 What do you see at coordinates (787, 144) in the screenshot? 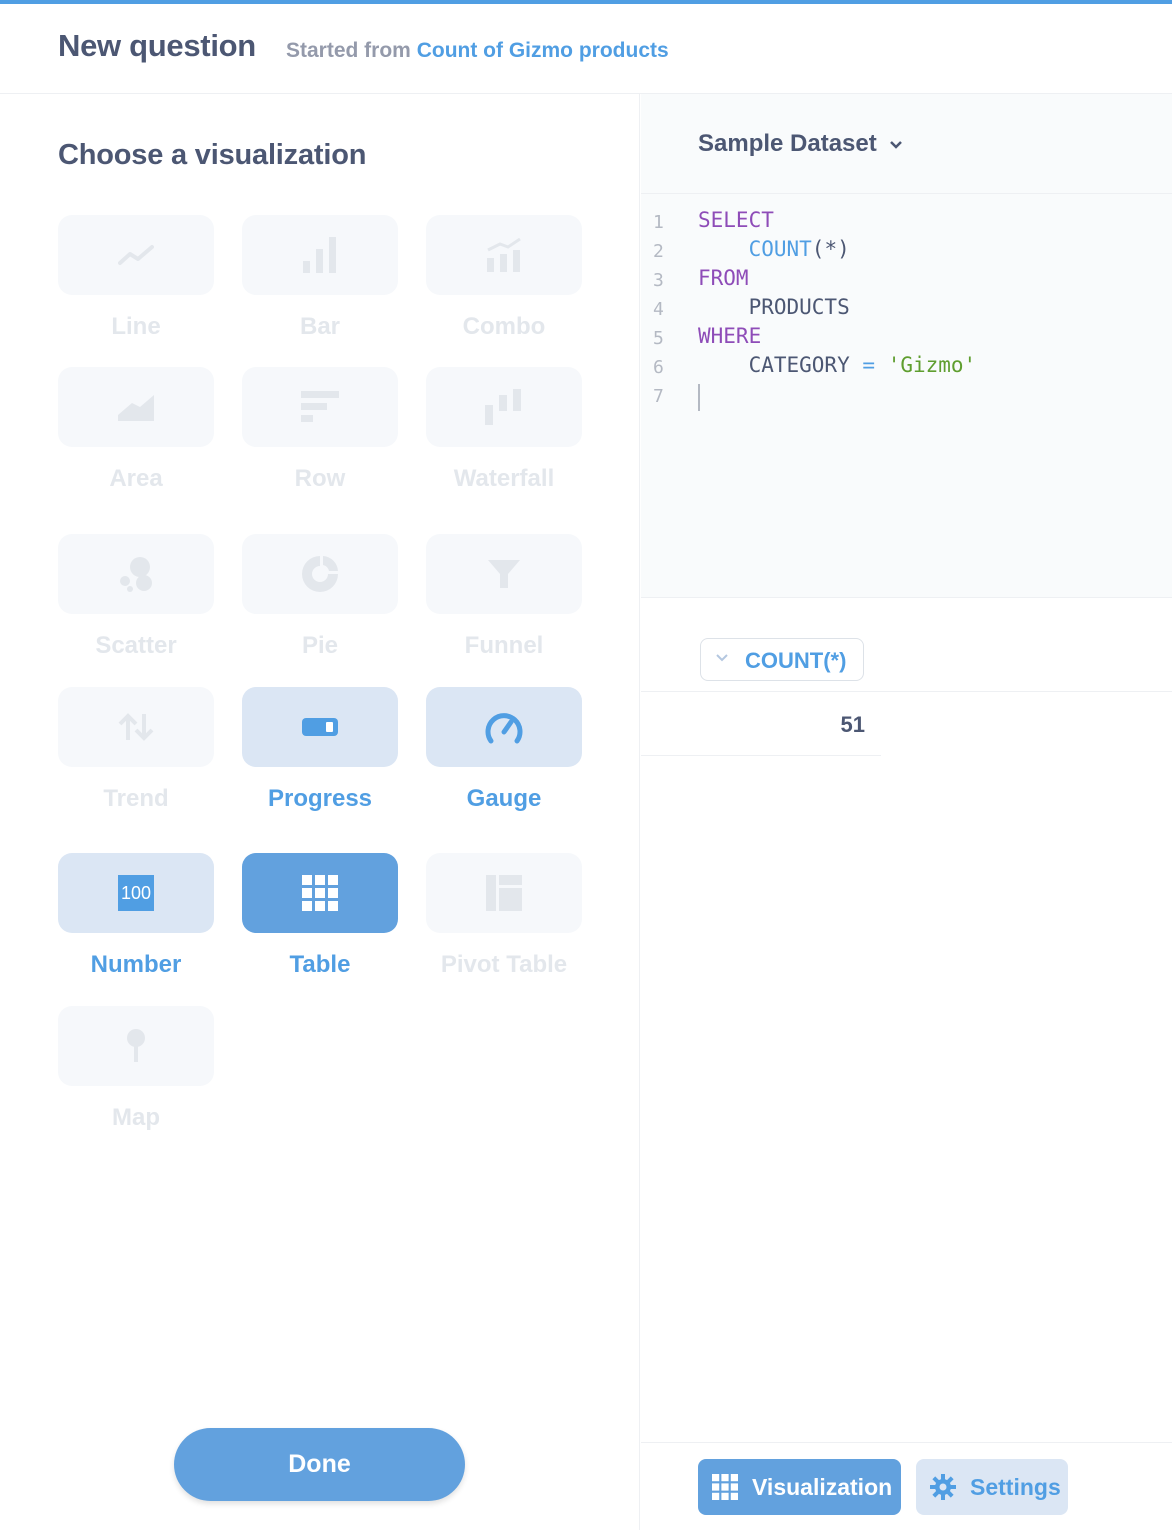
I see `database-name: Sample Dataset` at bounding box center [787, 144].